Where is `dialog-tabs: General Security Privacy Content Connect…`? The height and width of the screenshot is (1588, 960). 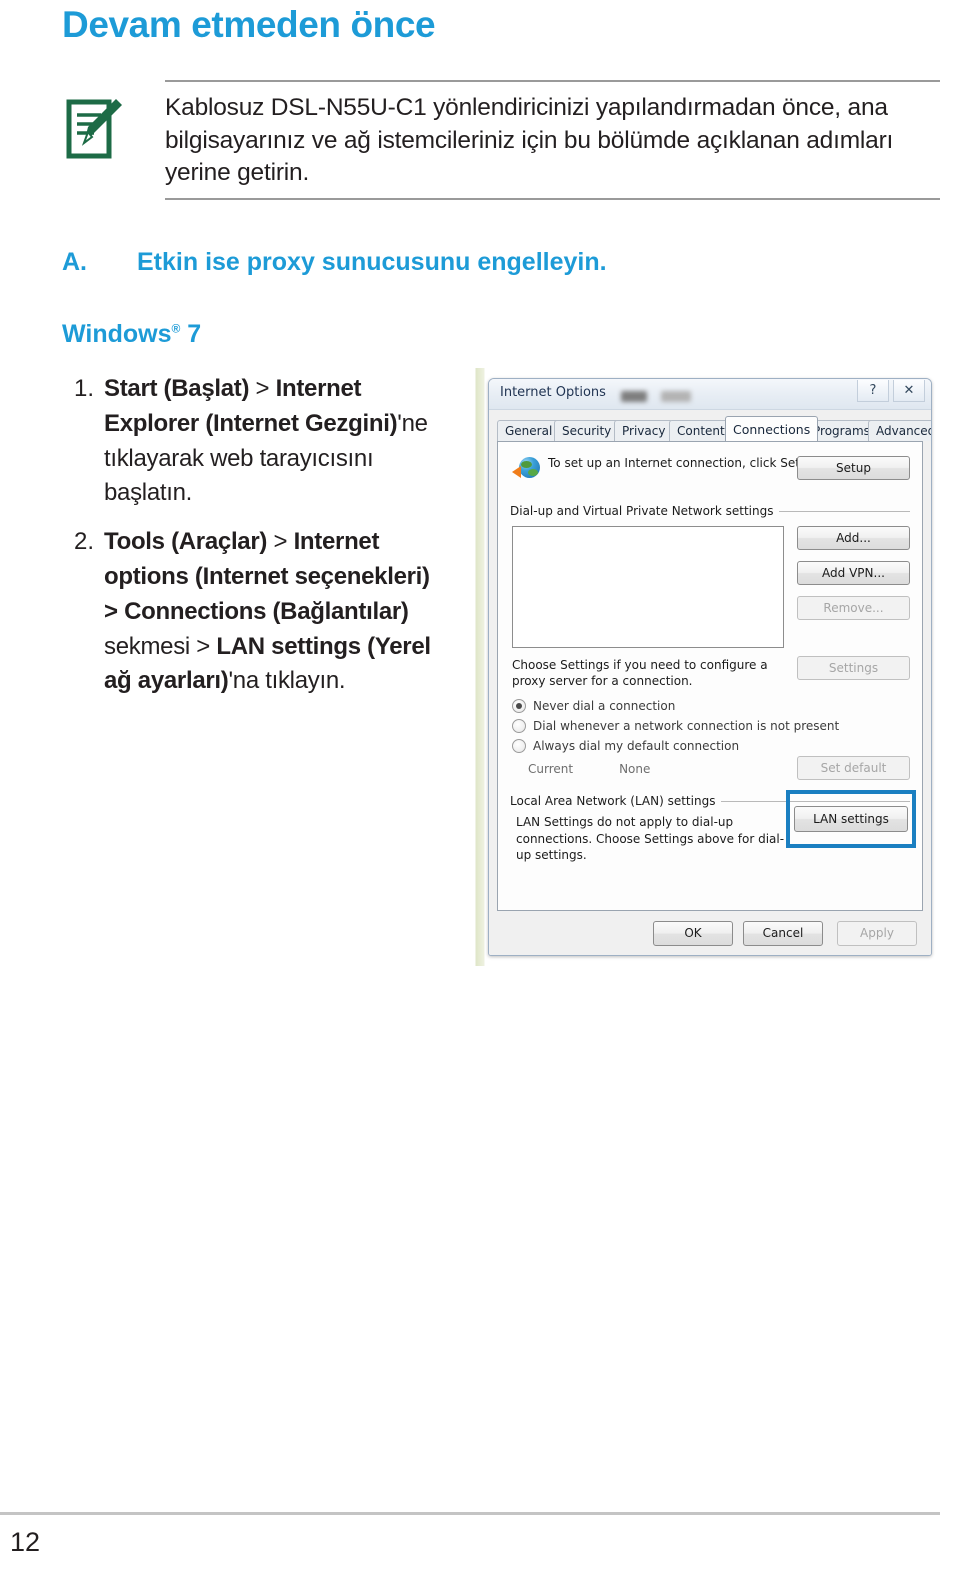
dialog-tabs: General Security Privacy Content Connect… is located at coordinates (714, 428).